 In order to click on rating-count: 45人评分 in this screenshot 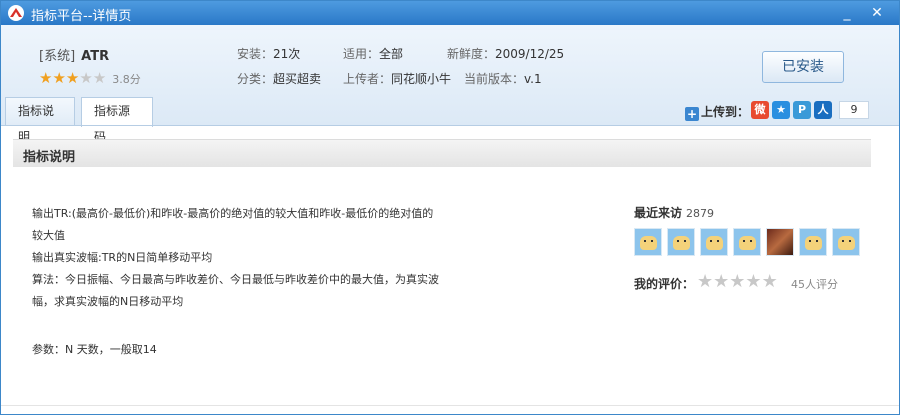, I will do `click(814, 284)`.